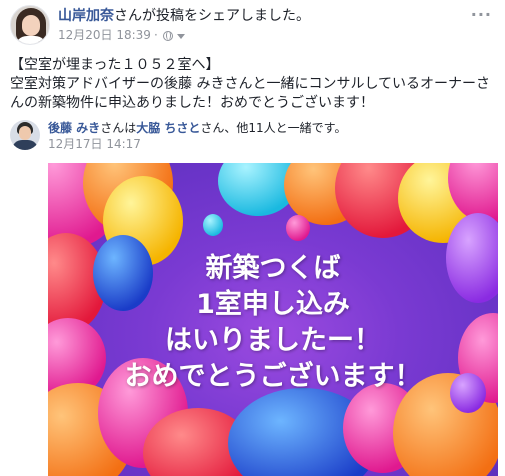 Image resolution: width=505 pixels, height=476 pixels. What do you see at coordinates (273, 128) in the screenshot?
I see `shared-text-b: さん、他11人と一緒です。` at bounding box center [273, 128].